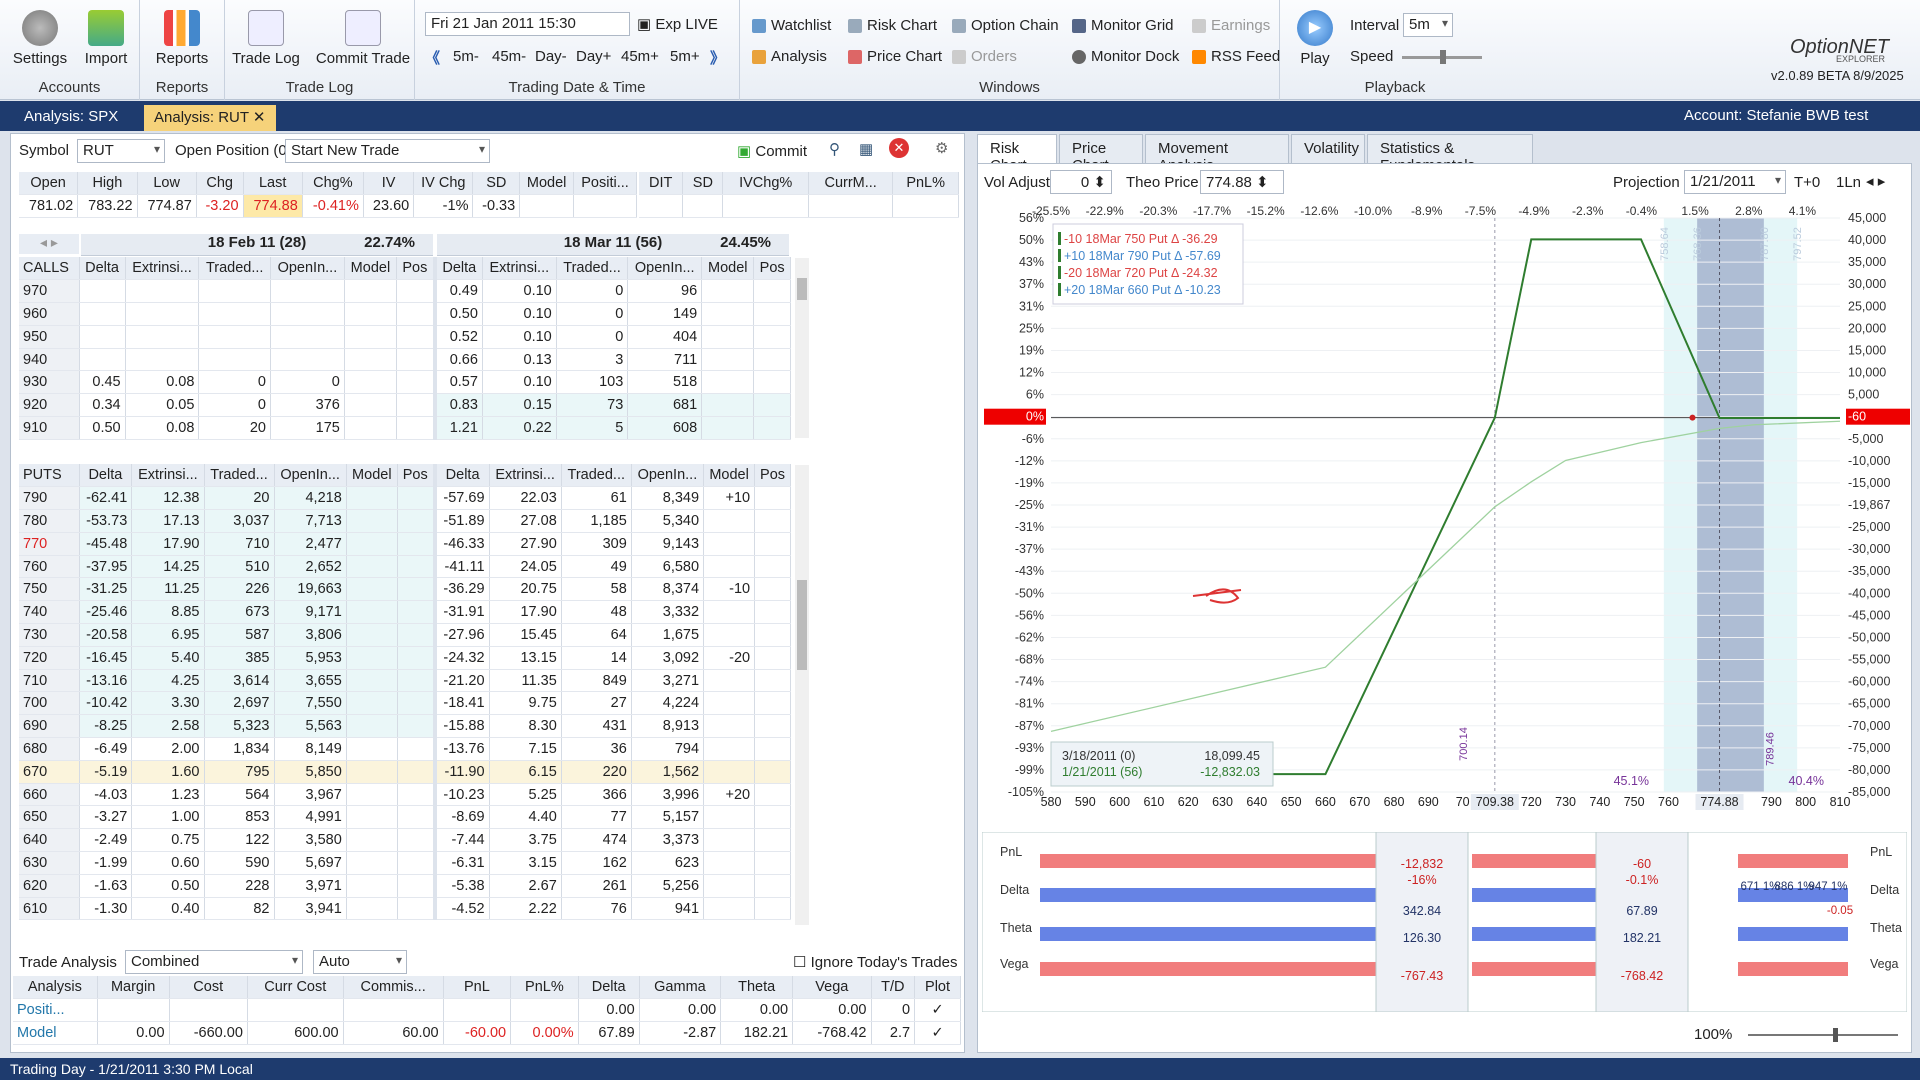  I want to click on tab-price-chart: Price Chart, so click(1101, 154).